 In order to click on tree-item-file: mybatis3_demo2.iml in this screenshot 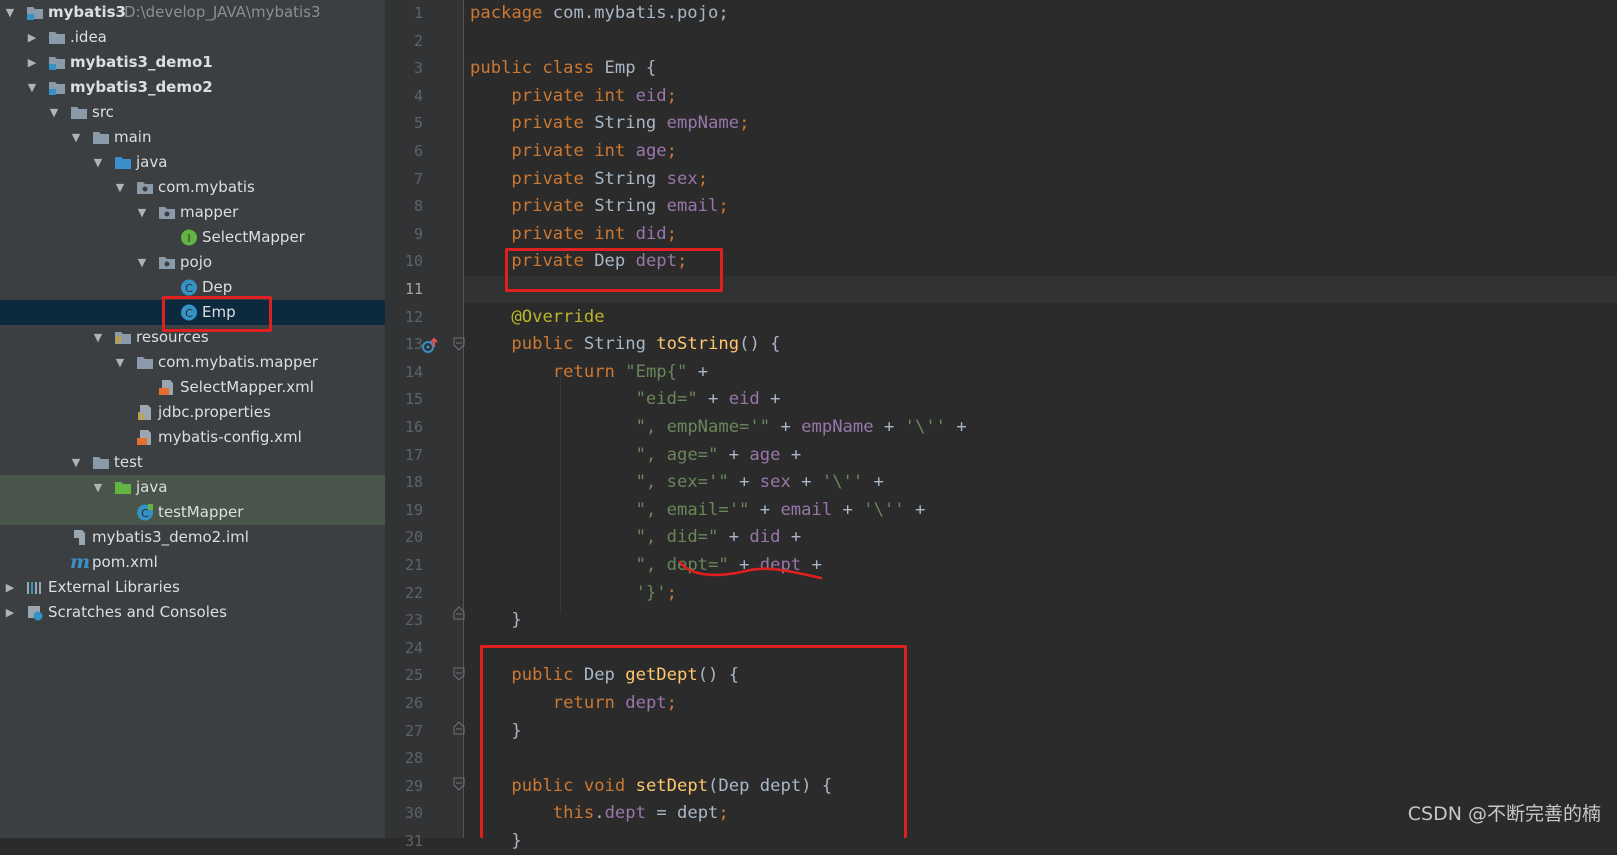, I will do `click(192, 537)`.